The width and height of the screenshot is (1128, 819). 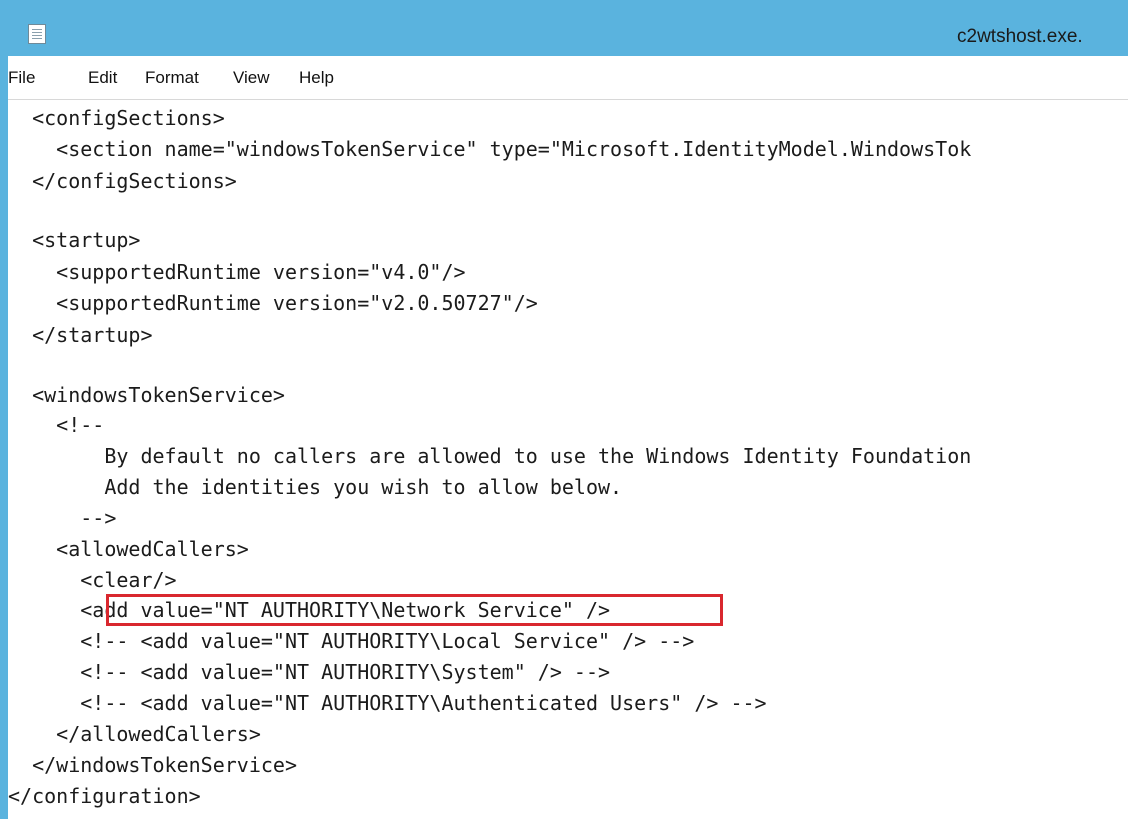 What do you see at coordinates (92, 580) in the screenshot?
I see `code-line: <clear/>` at bounding box center [92, 580].